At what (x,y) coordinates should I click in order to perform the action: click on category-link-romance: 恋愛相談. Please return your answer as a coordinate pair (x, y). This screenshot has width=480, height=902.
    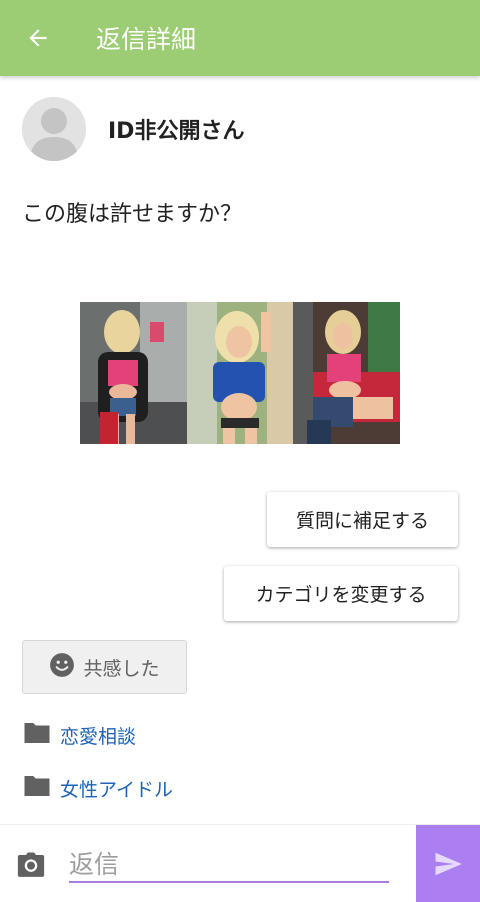
    Looking at the image, I should click on (79, 735).